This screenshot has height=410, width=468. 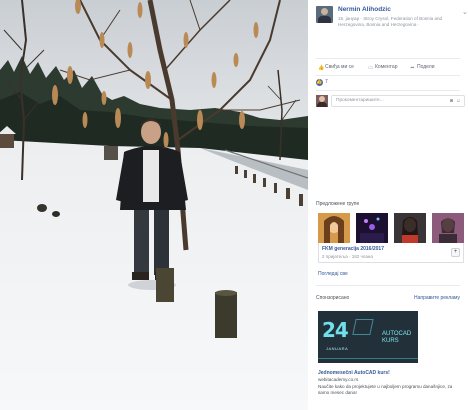 What do you see at coordinates (412, 68) in the screenshot?
I see `share-icon: ➦` at bounding box center [412, 68].